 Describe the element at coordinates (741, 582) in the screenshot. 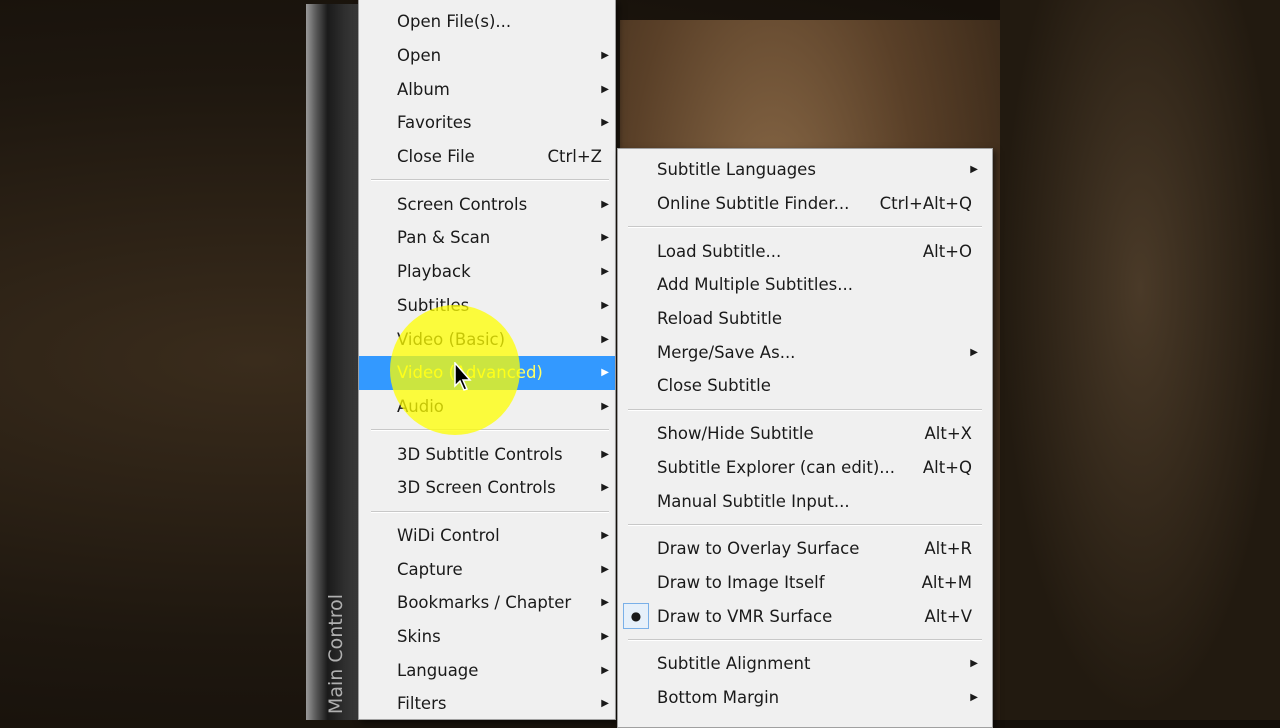

I see `menu-item-label: Draw to Image Itself` at that location.